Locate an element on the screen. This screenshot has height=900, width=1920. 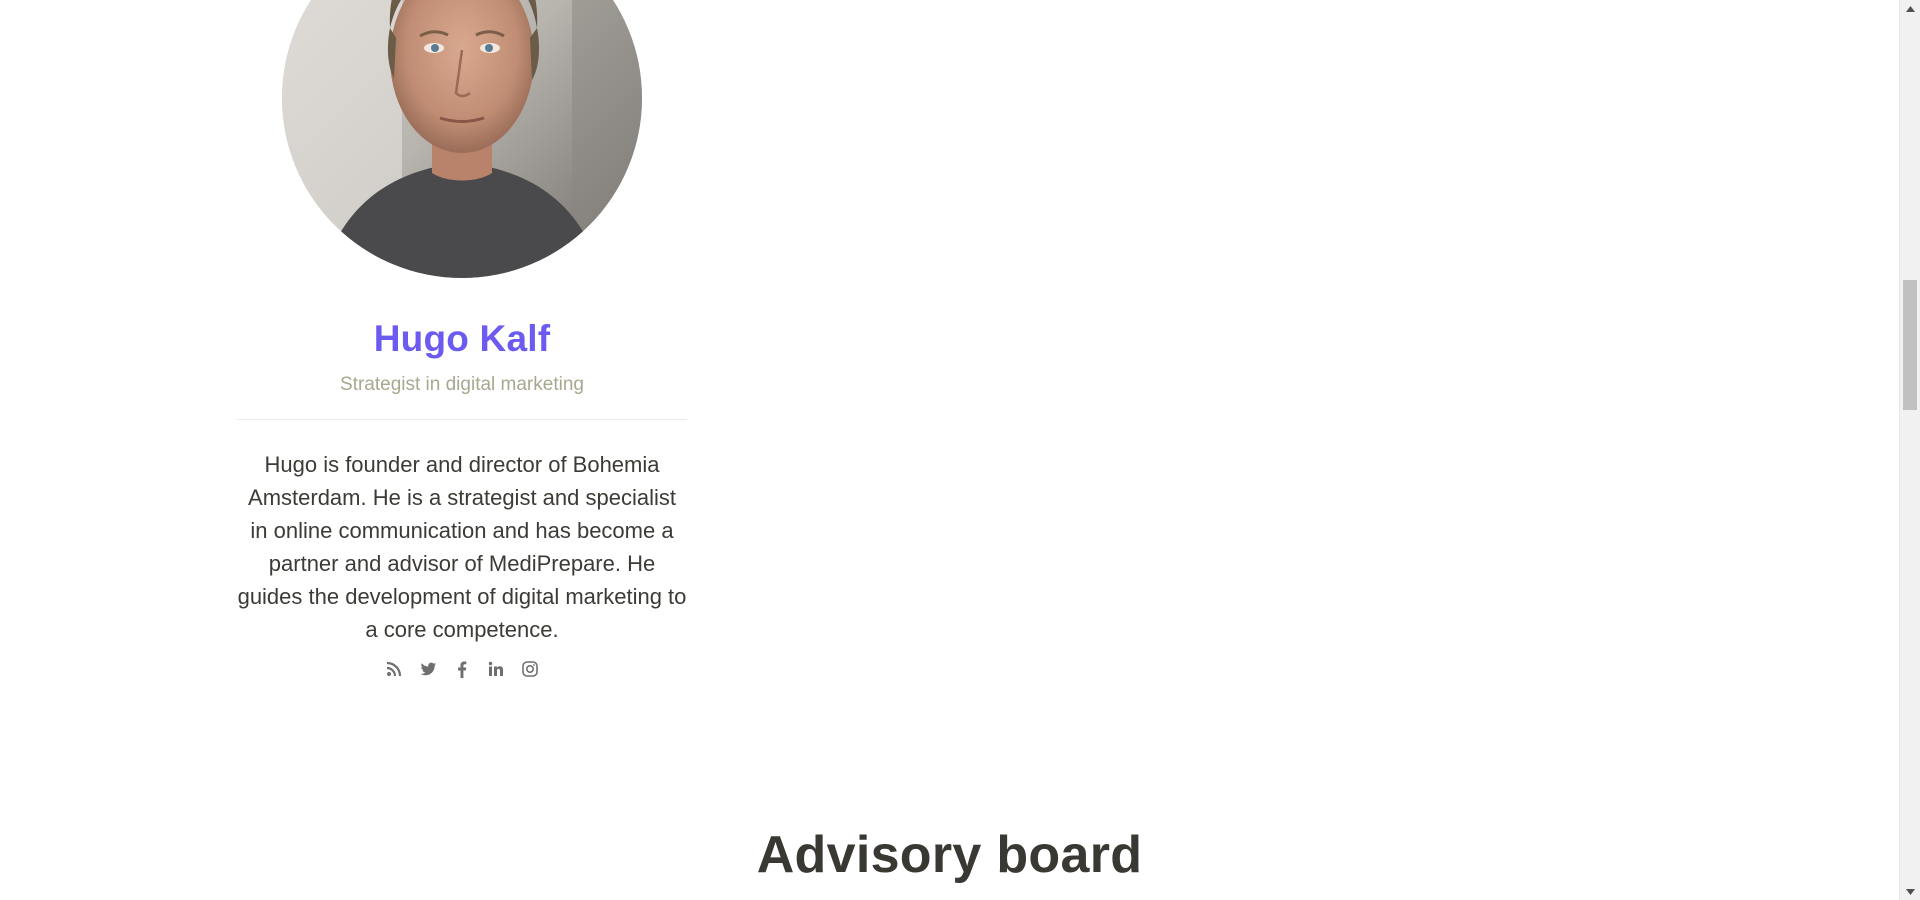
scroll-up-arrow-icon is located at coordinates (1910, 8).